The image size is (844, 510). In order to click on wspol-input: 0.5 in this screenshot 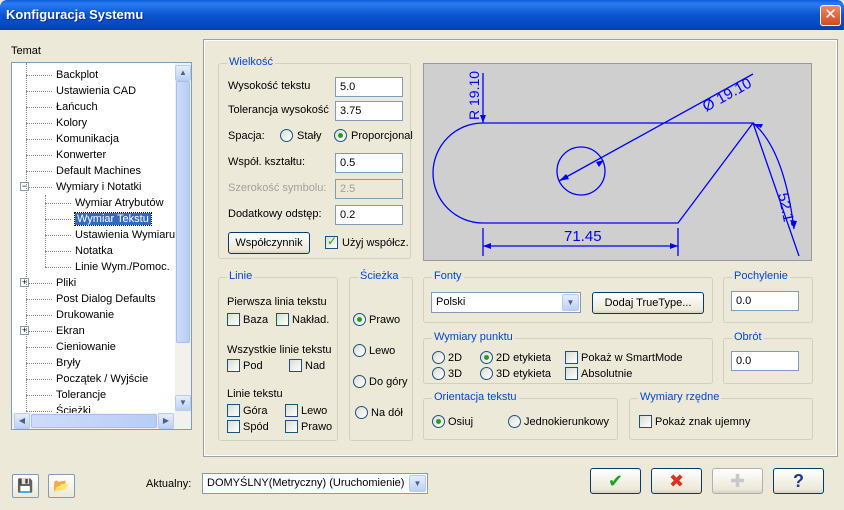, I will do `click(369, 163)`.